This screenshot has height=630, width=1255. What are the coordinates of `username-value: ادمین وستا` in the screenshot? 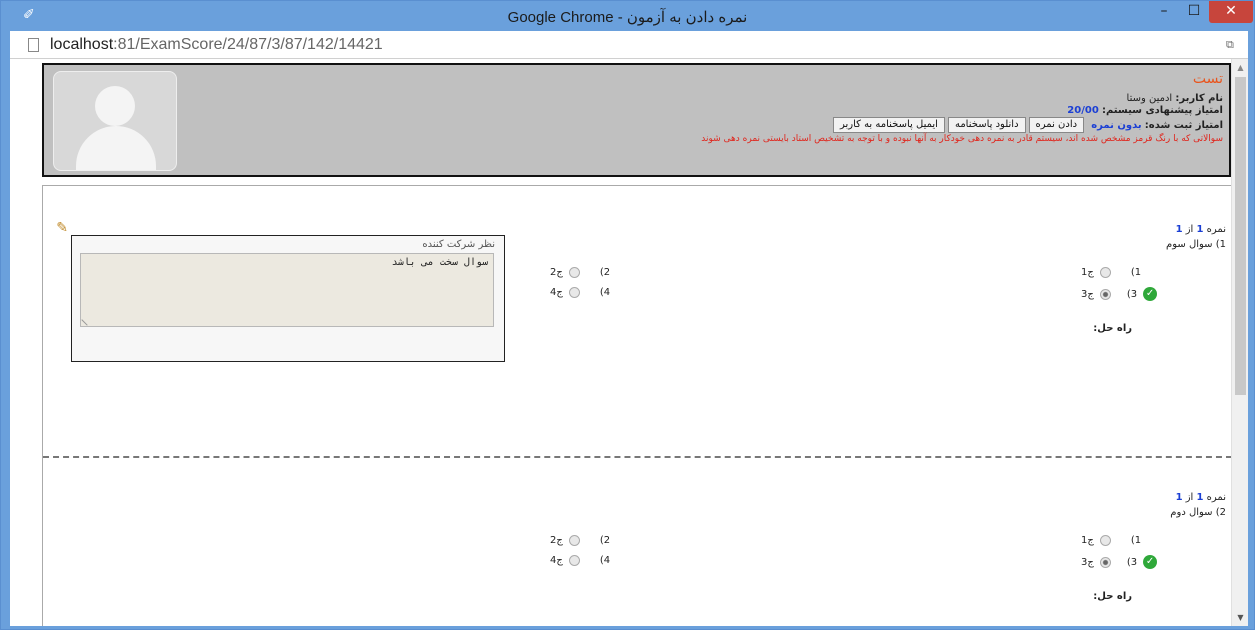 It's located at (1149, 98).